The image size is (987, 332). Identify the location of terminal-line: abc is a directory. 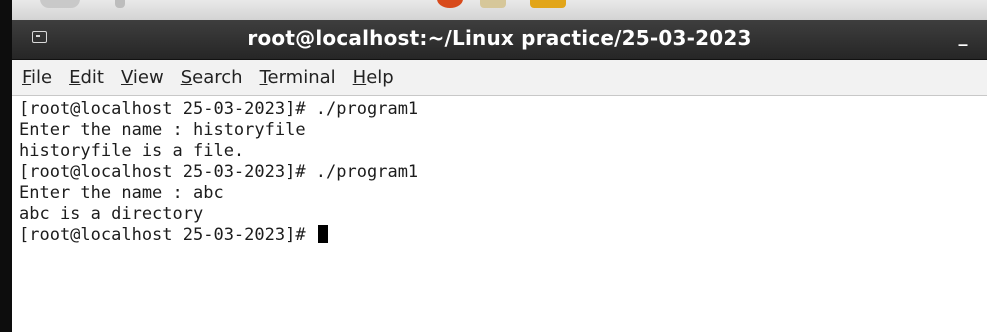
(111, 214).